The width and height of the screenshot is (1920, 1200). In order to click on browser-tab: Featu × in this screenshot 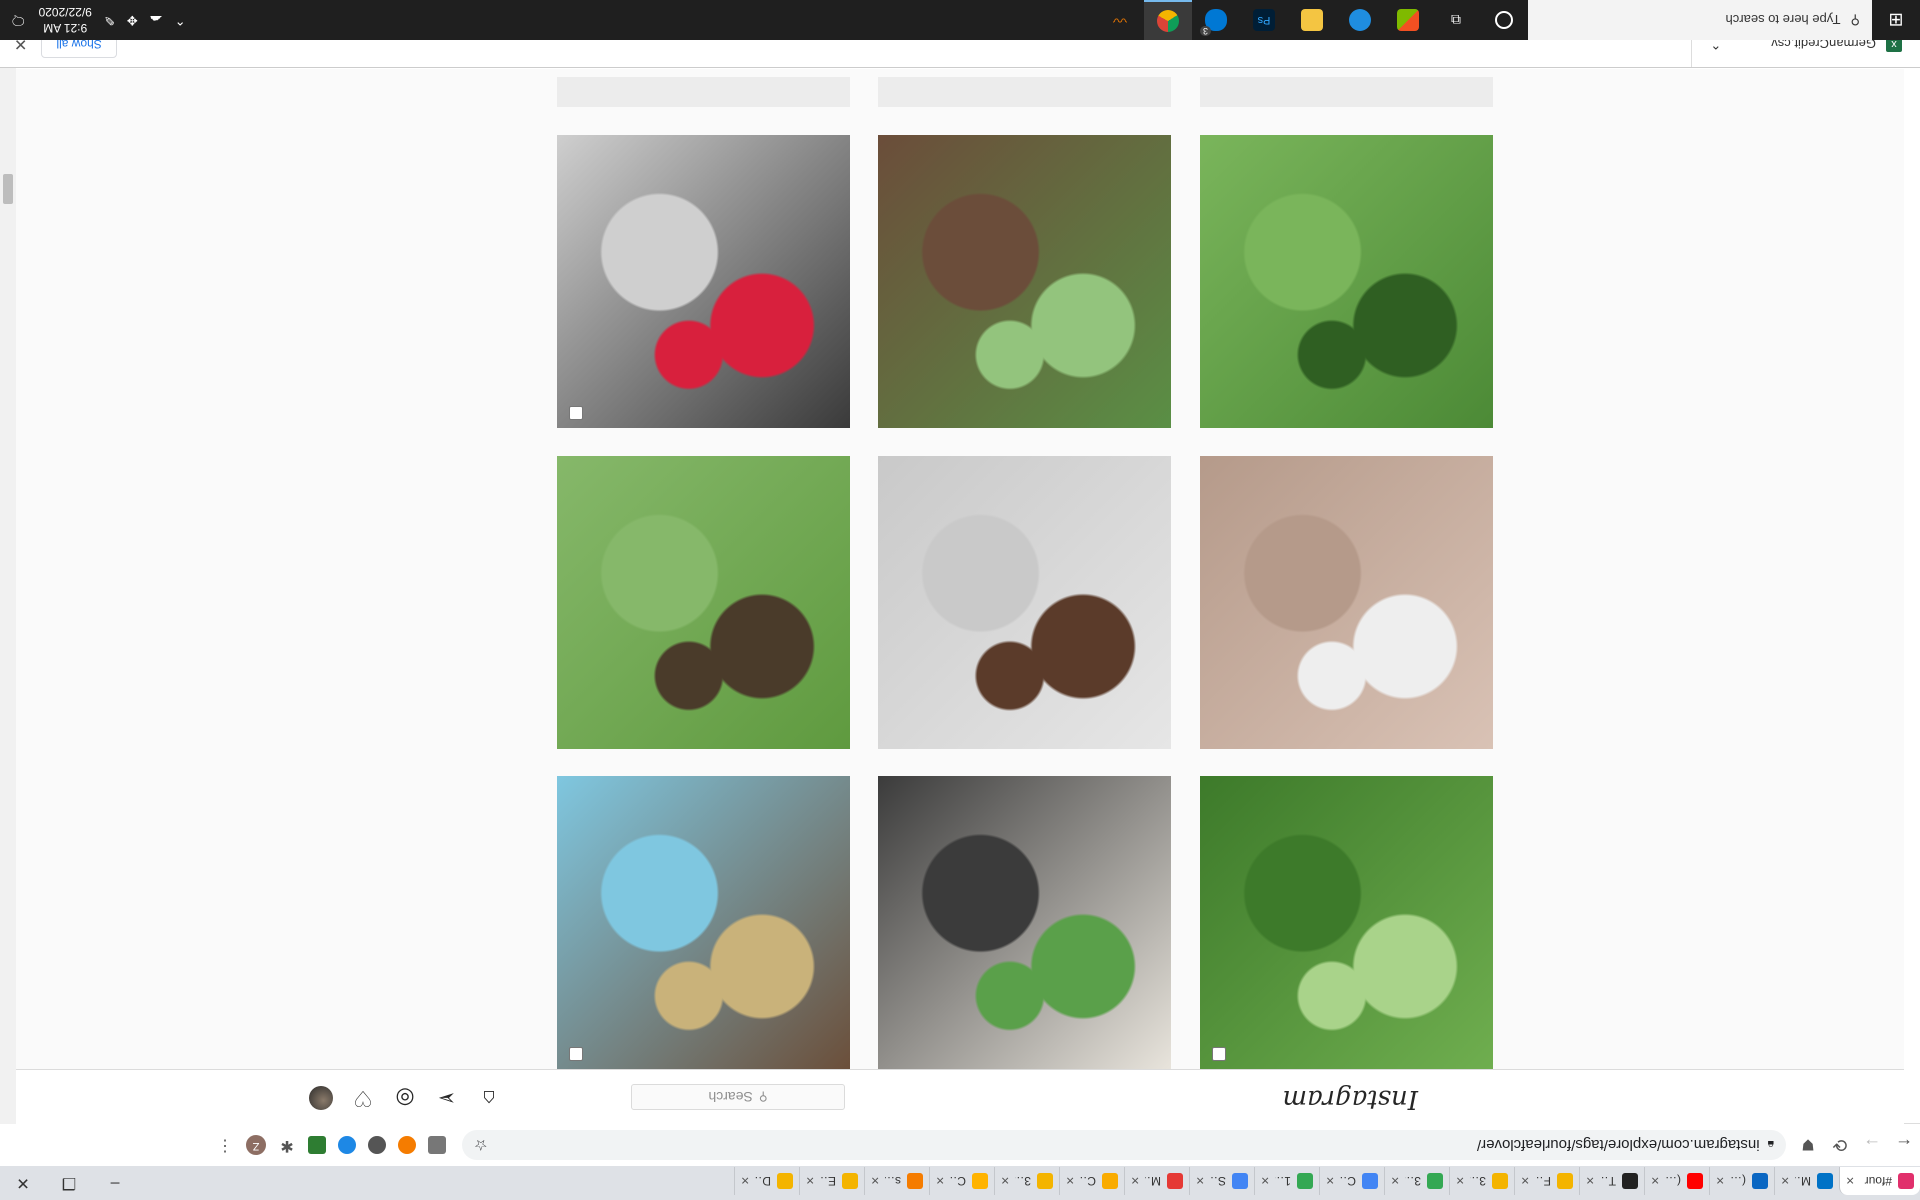, I will do `click(1546, 1181)`.